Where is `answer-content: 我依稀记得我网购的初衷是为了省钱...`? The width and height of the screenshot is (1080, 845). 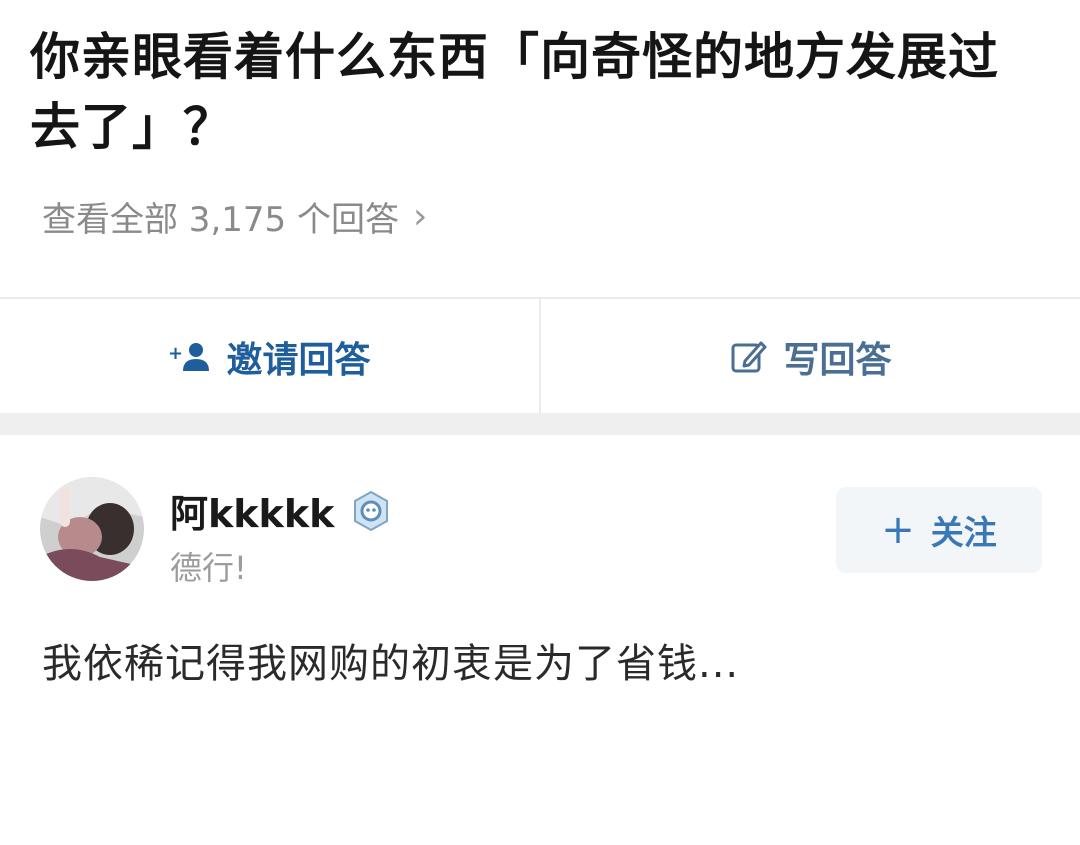 answer-content: 我依稀记得我网购的初衷是为了省钱... is located at coordinates (390, 660).